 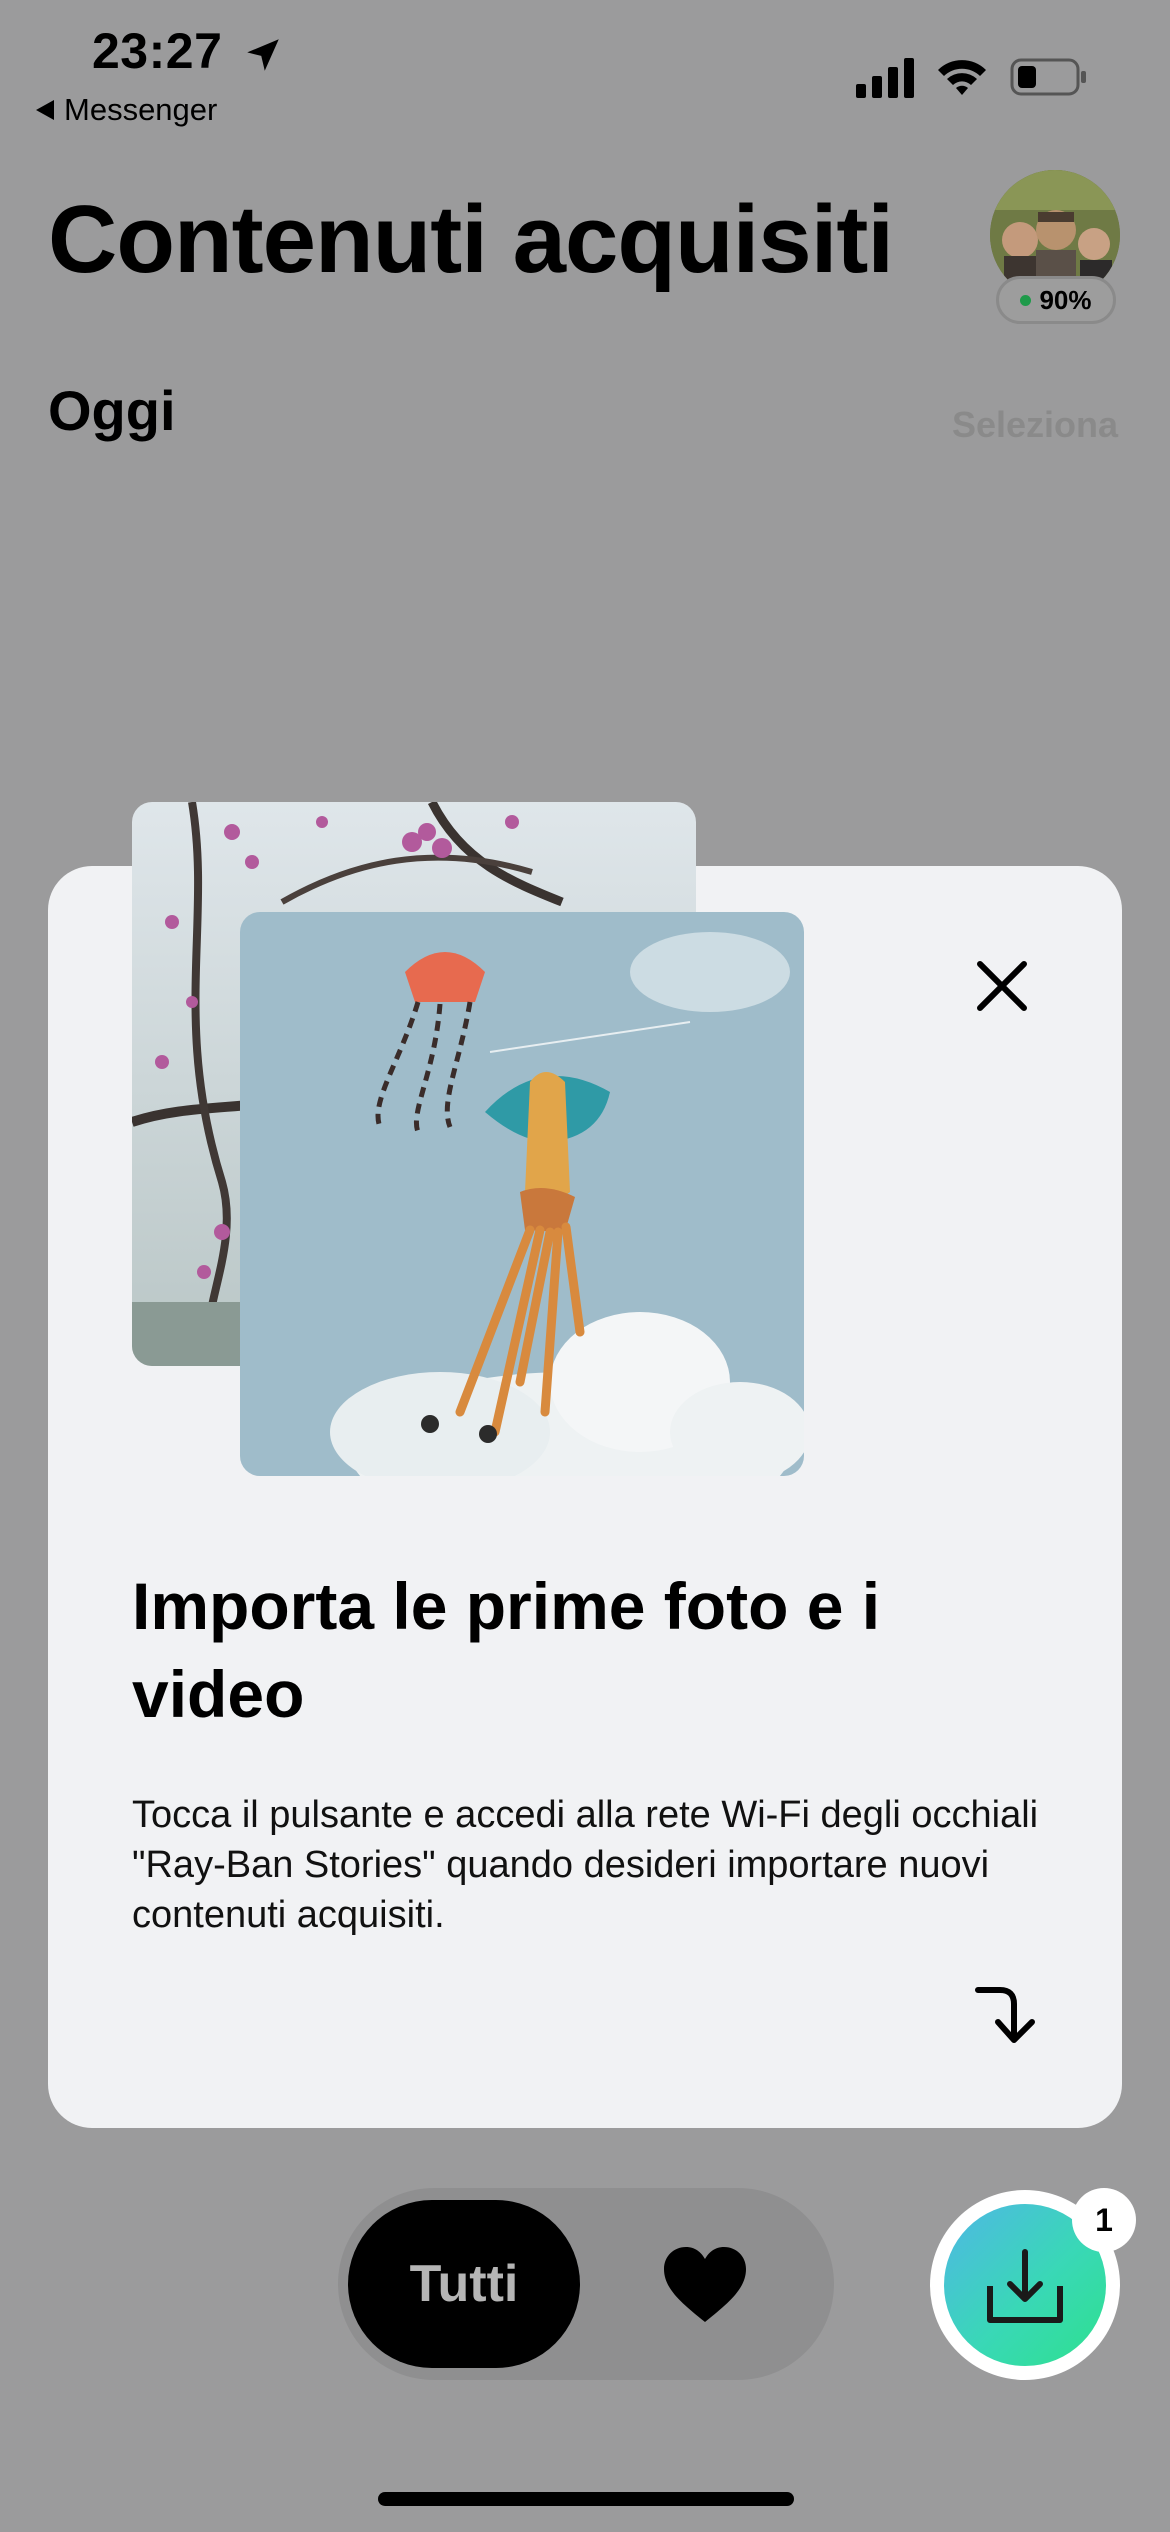 I want to click on section-heading-today: Oggi, so click(x=112, y=410).